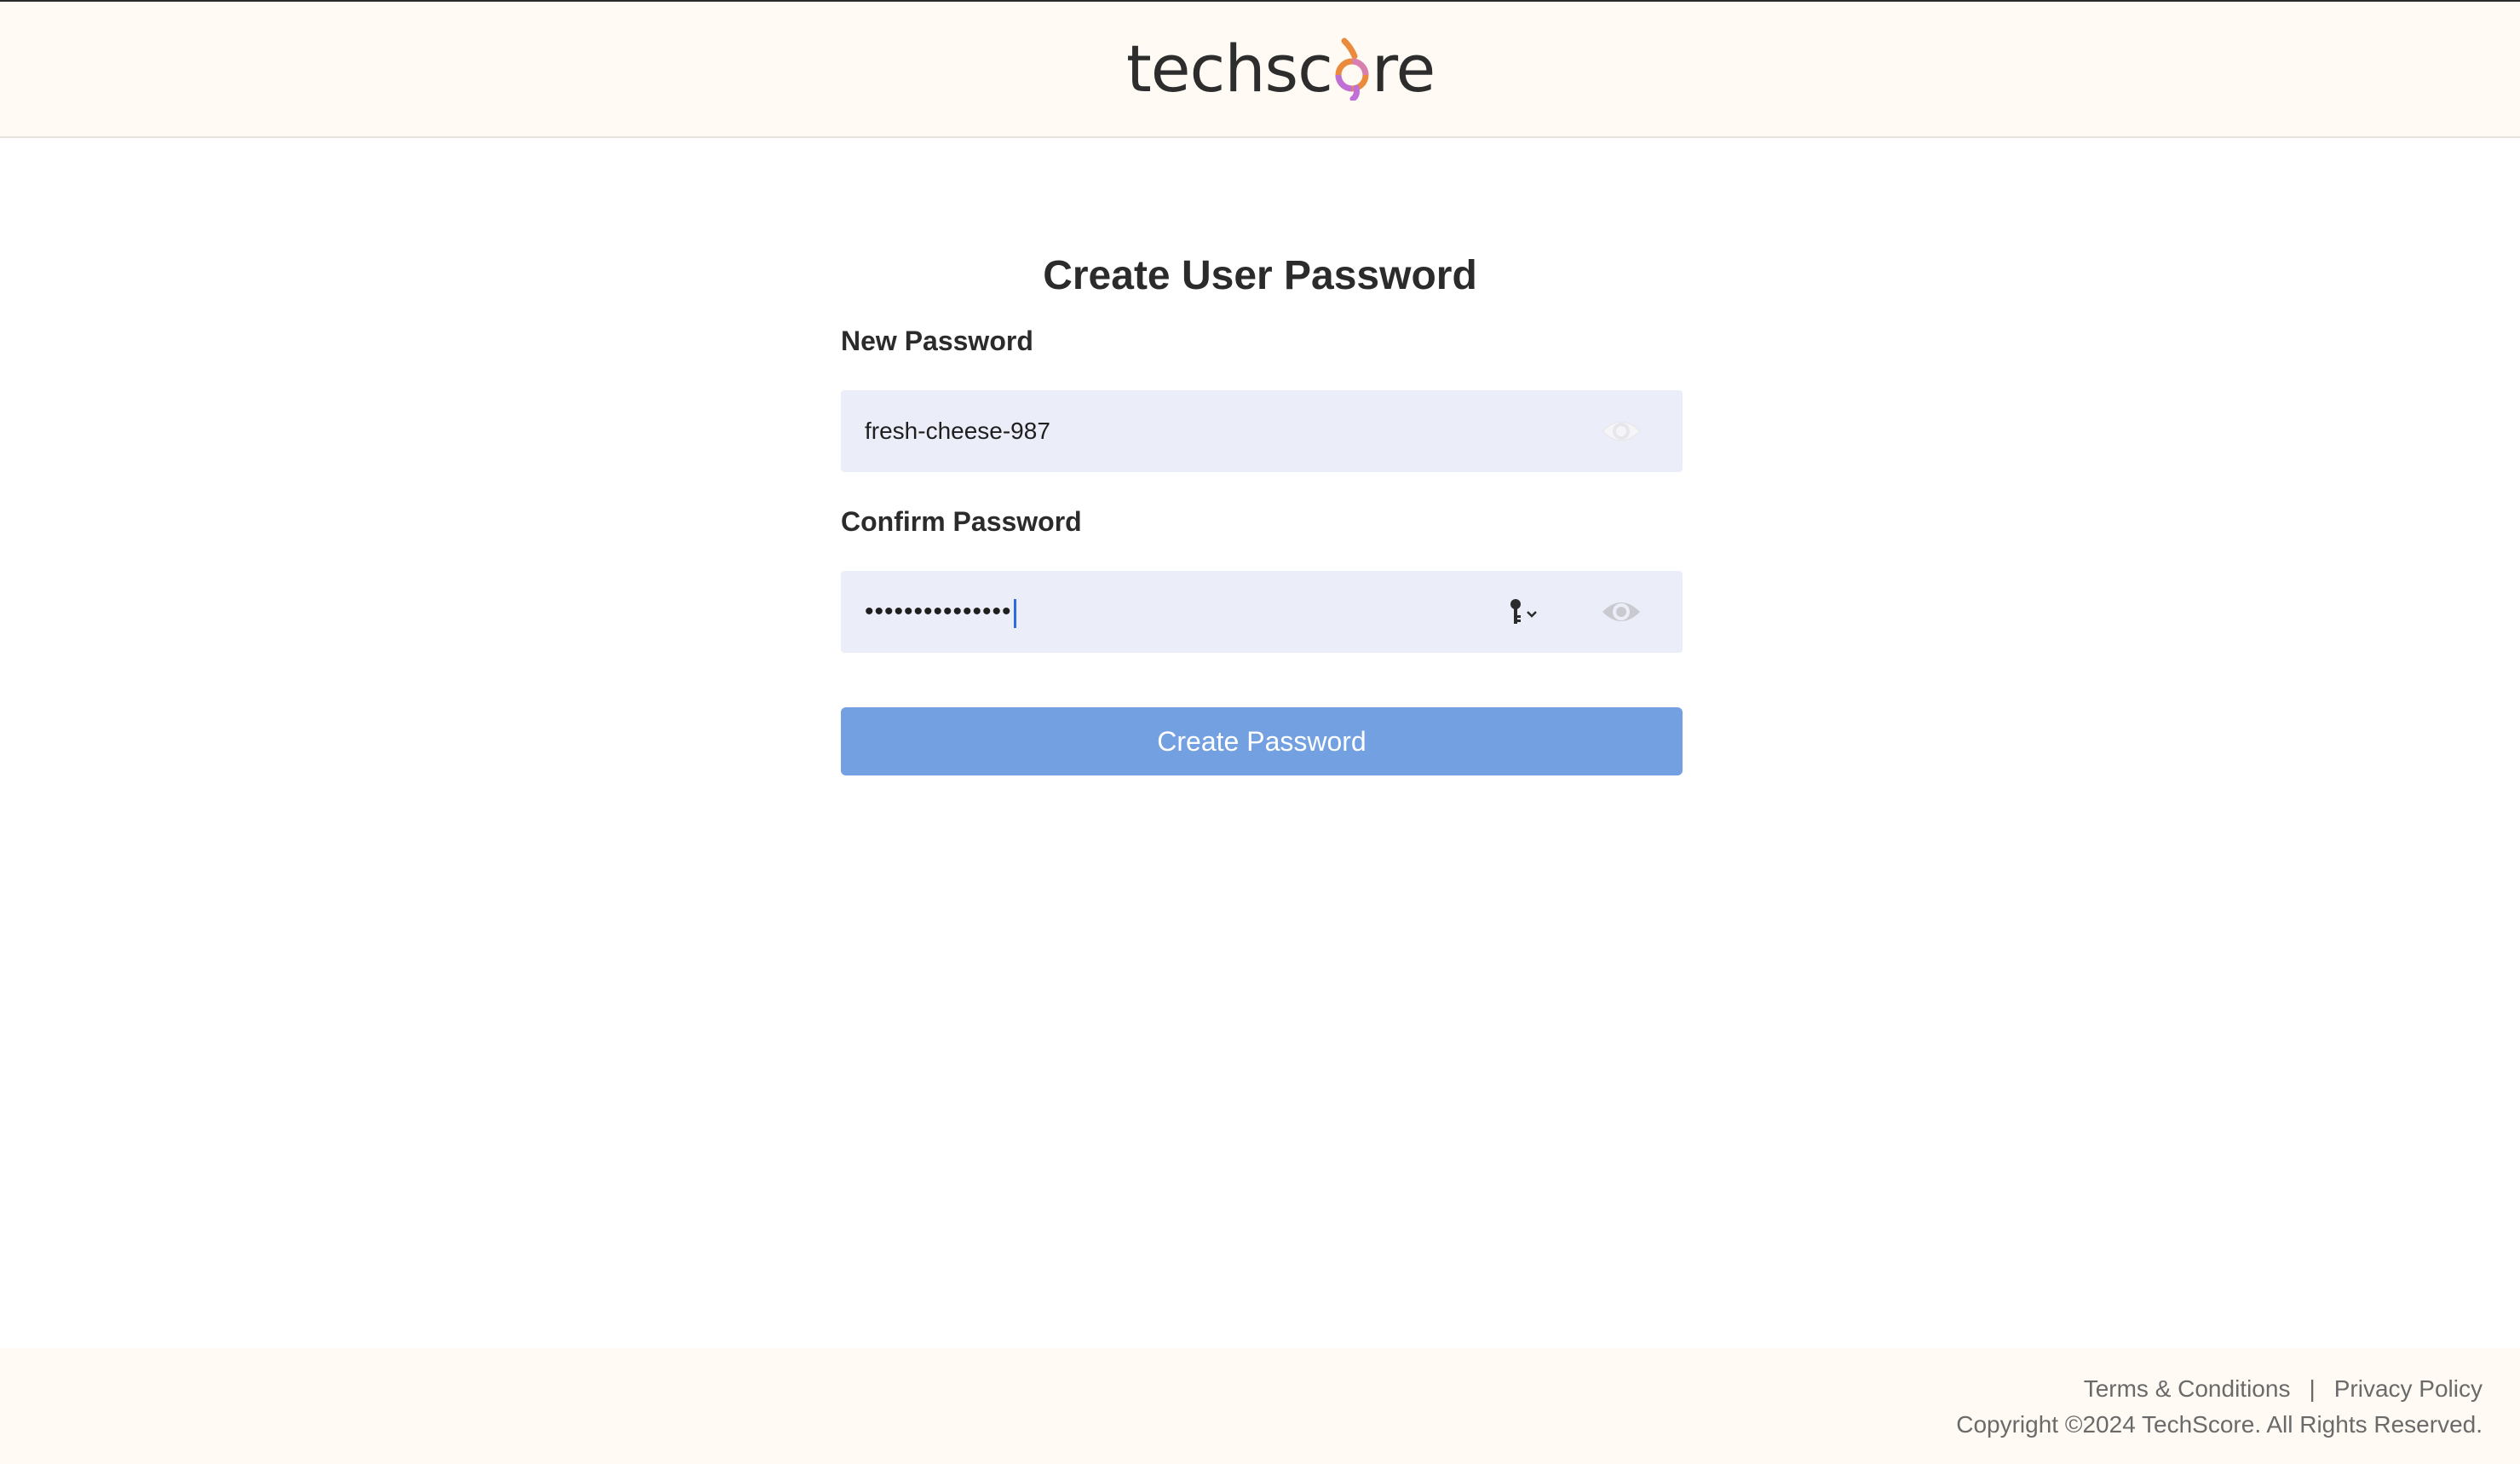 The image size is (2520, 1464). I want to click on key-icon, so click(1524, 612).